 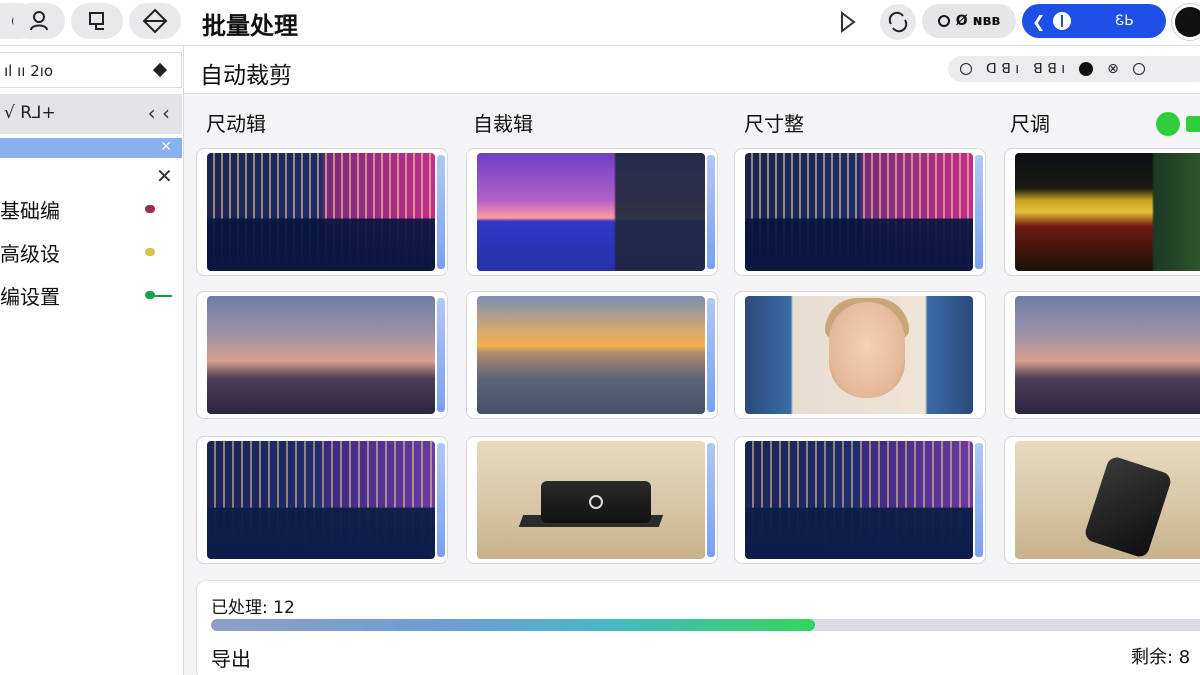 I want to click on sidebar-item-label: 编设置, so click(x=30, y=297).